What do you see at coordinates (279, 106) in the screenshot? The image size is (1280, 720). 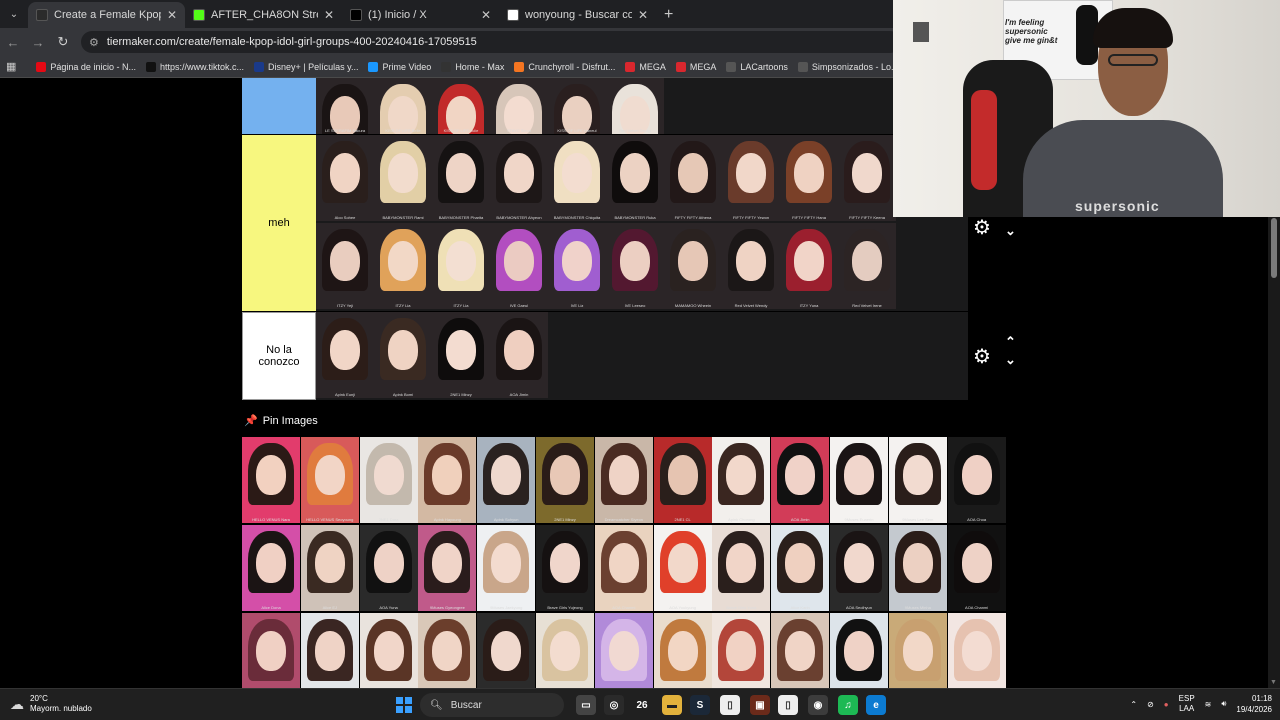 I see `tier-label` at bounding box center [279, 106].